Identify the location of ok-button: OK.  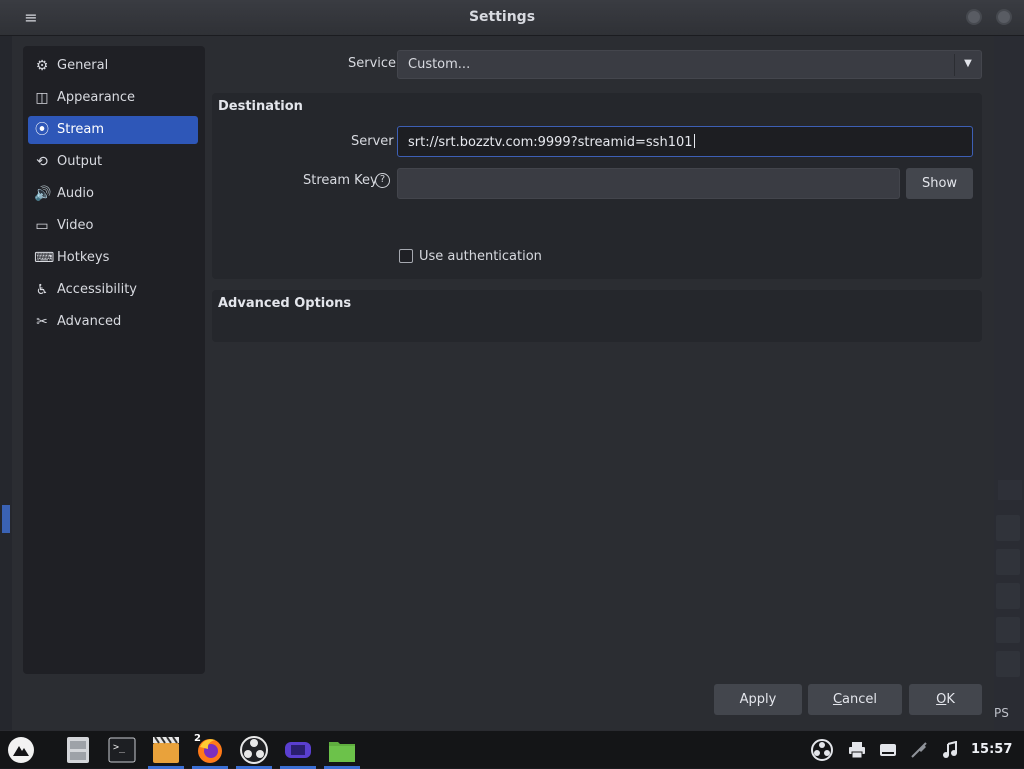
(945, 699).